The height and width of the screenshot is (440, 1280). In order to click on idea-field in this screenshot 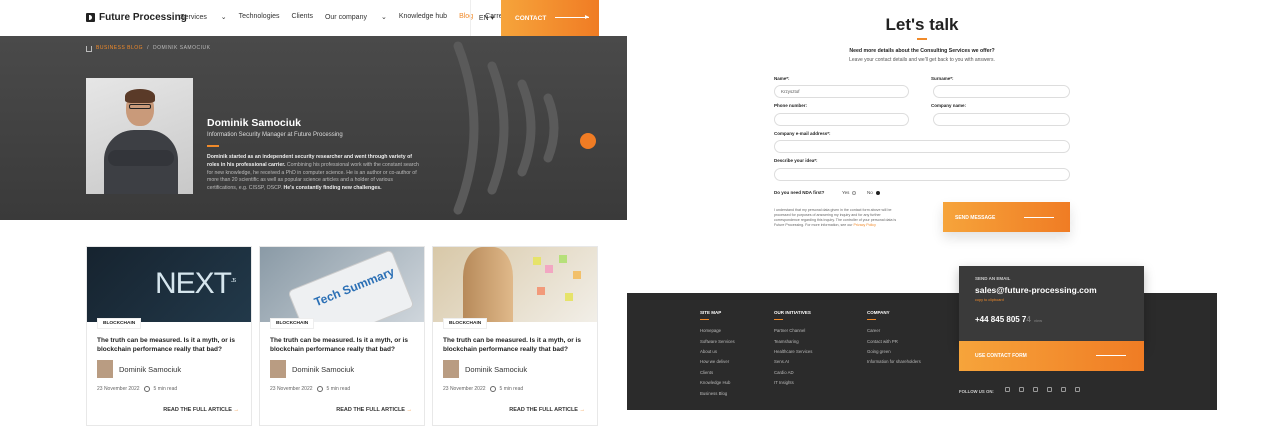, I will do `click(922, 174)`.